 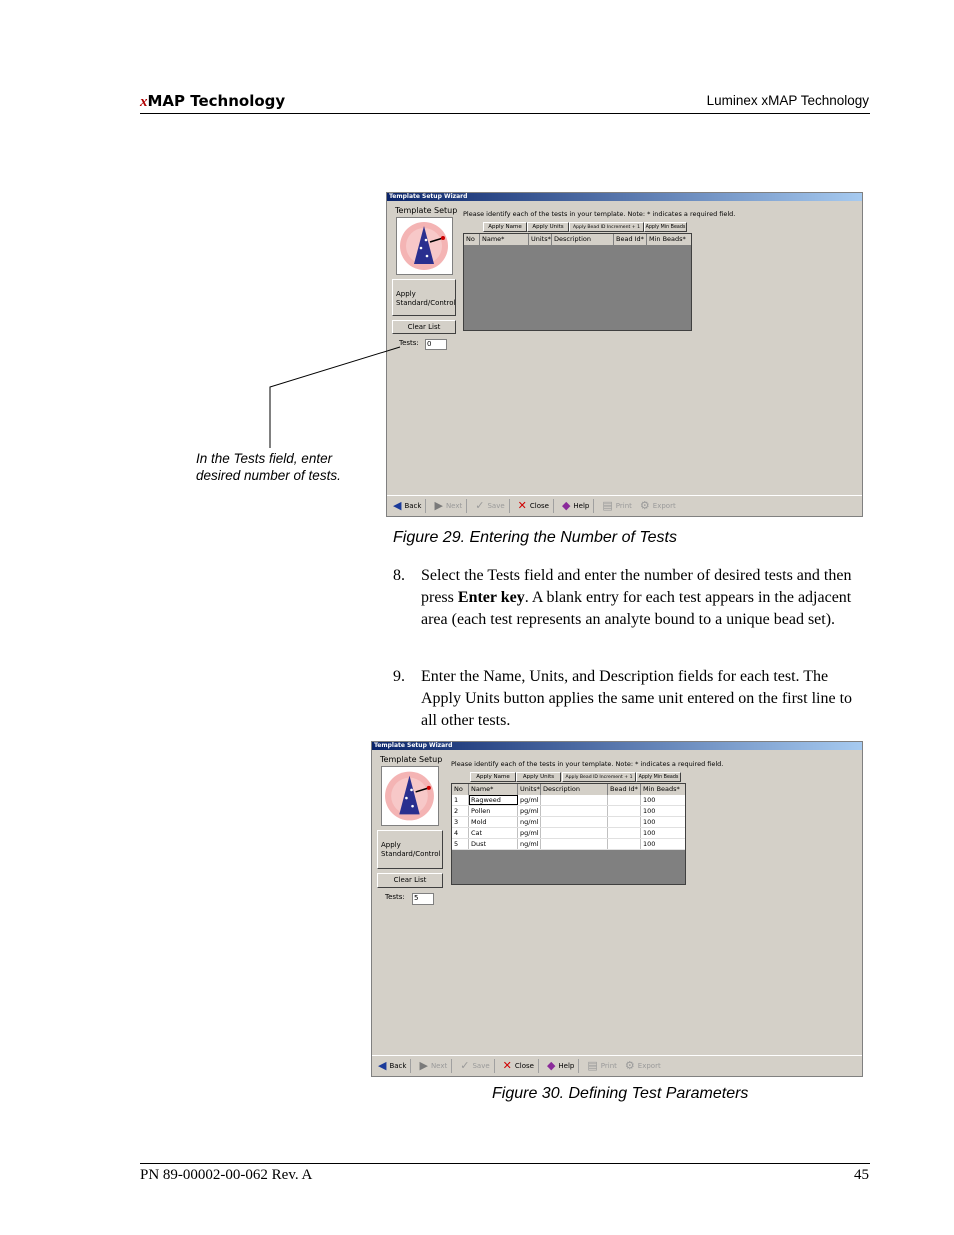 I want to click on tests-input: 0, so click(x=436, y=344).